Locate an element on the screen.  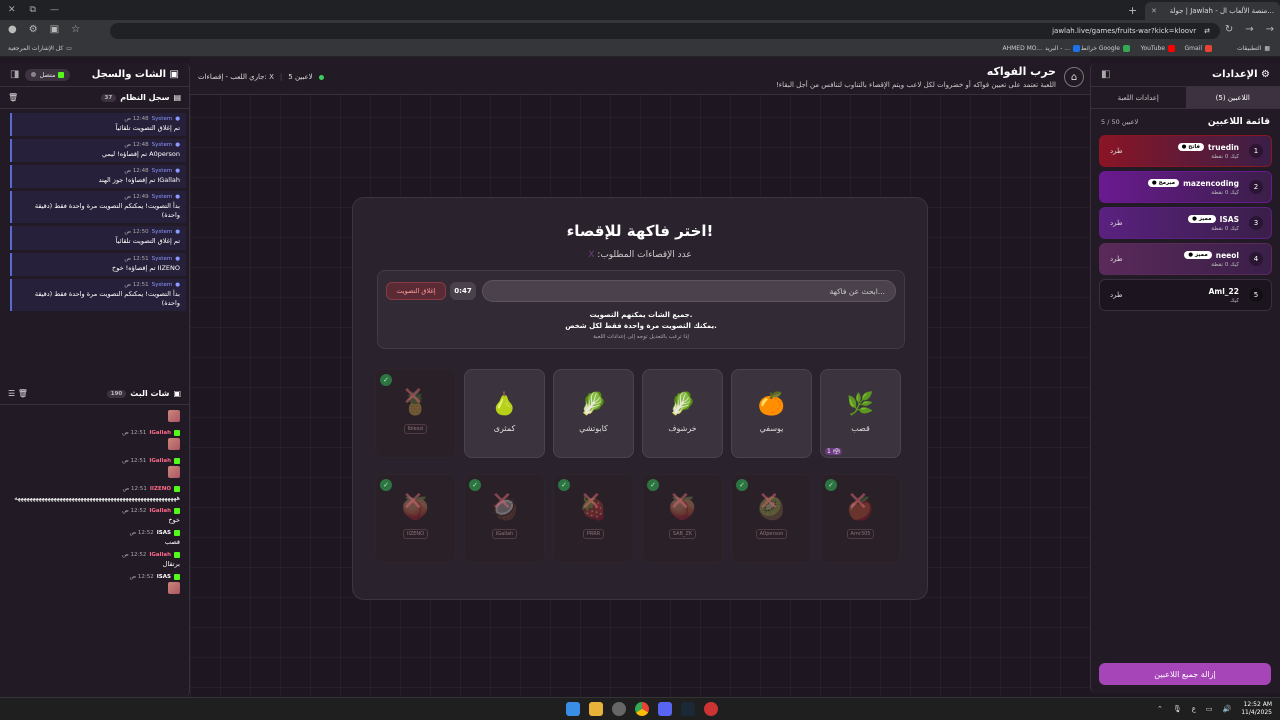
log-entry-header: ● System 12:48 ص is located at coordinates (99, 119).